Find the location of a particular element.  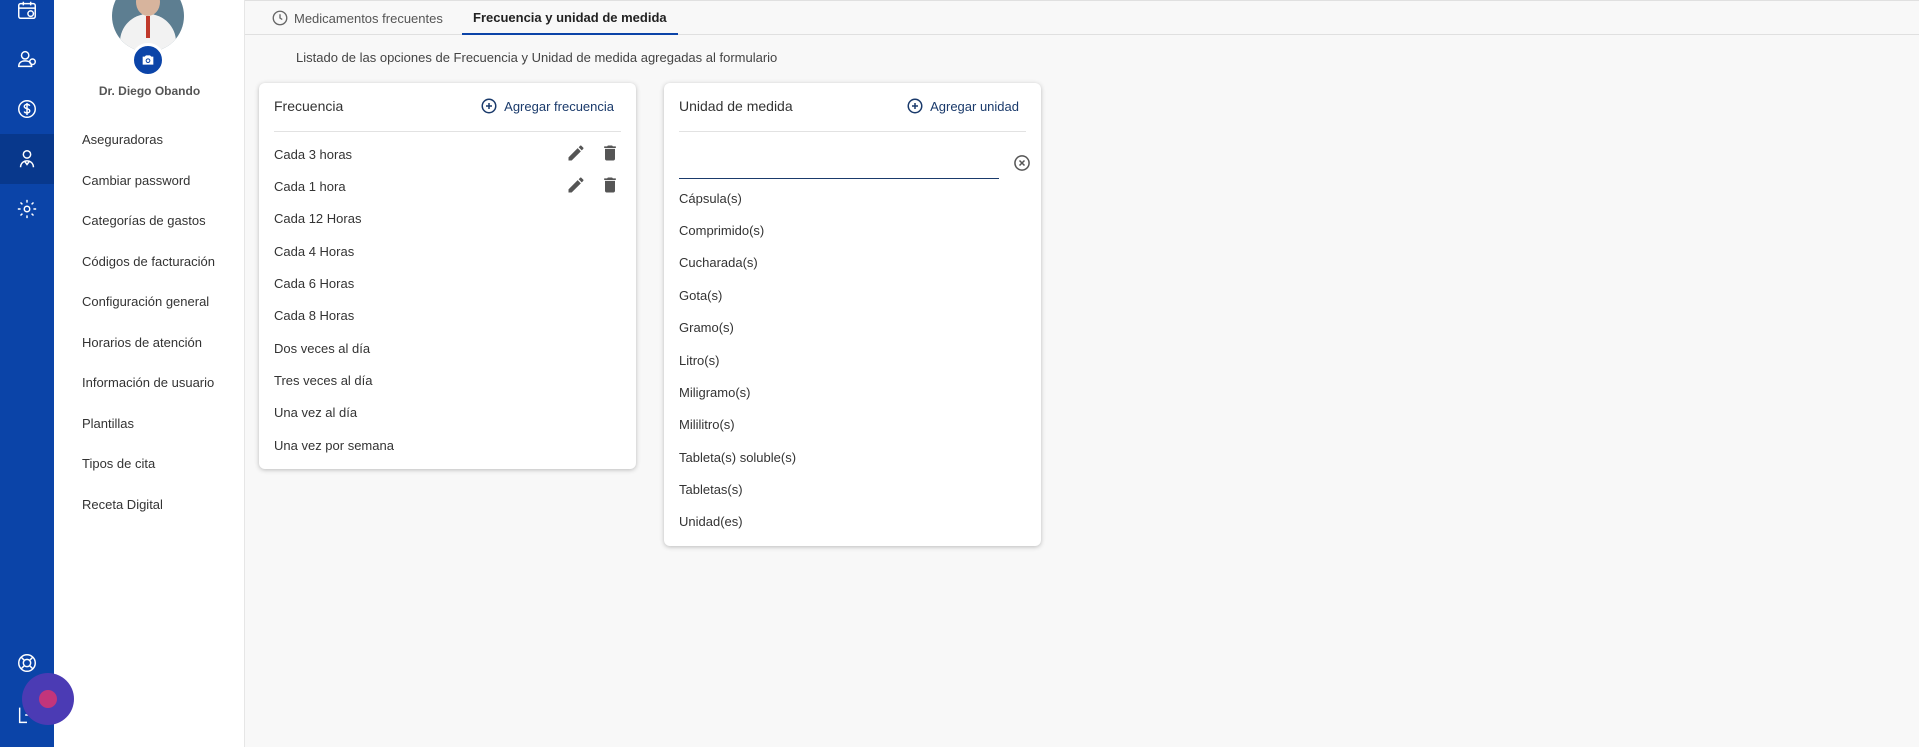

patients-icon is located at coordinates (27, 59).